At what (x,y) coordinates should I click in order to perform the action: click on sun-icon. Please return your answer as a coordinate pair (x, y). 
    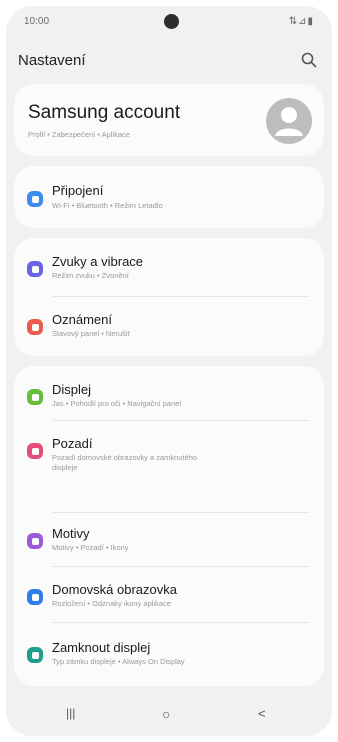
    Looking at the image, I should click on (35, 397).